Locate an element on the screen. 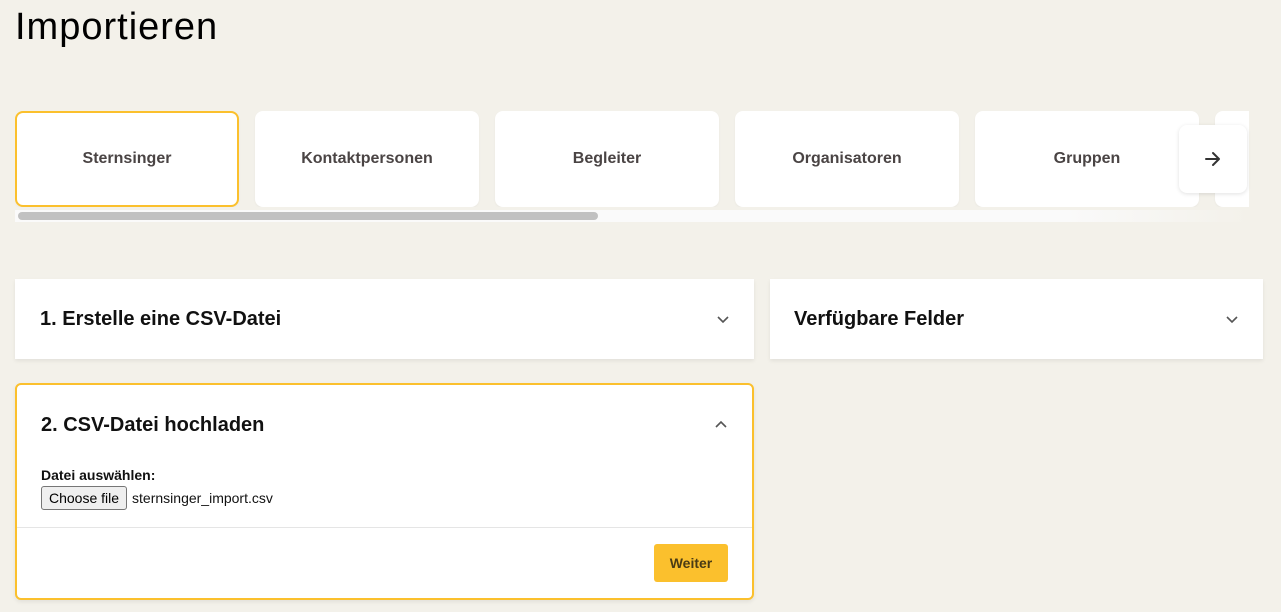 This screenshot has height=612, width=1281. tab-kontaktpersonen: Kontaktpersonen is located at coordinates (367, 159).